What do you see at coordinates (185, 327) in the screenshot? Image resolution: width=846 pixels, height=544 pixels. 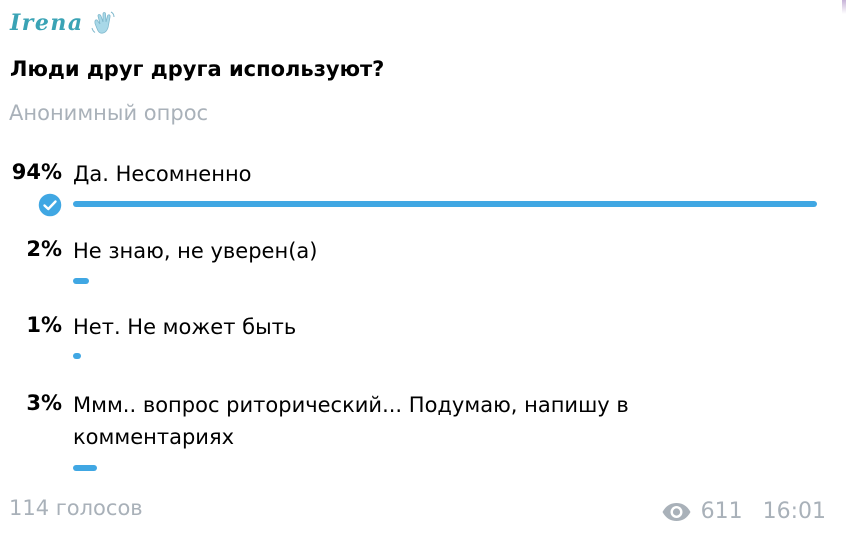 I see `option-label: Нет. Не может быть` at bounding box center [185, 327].